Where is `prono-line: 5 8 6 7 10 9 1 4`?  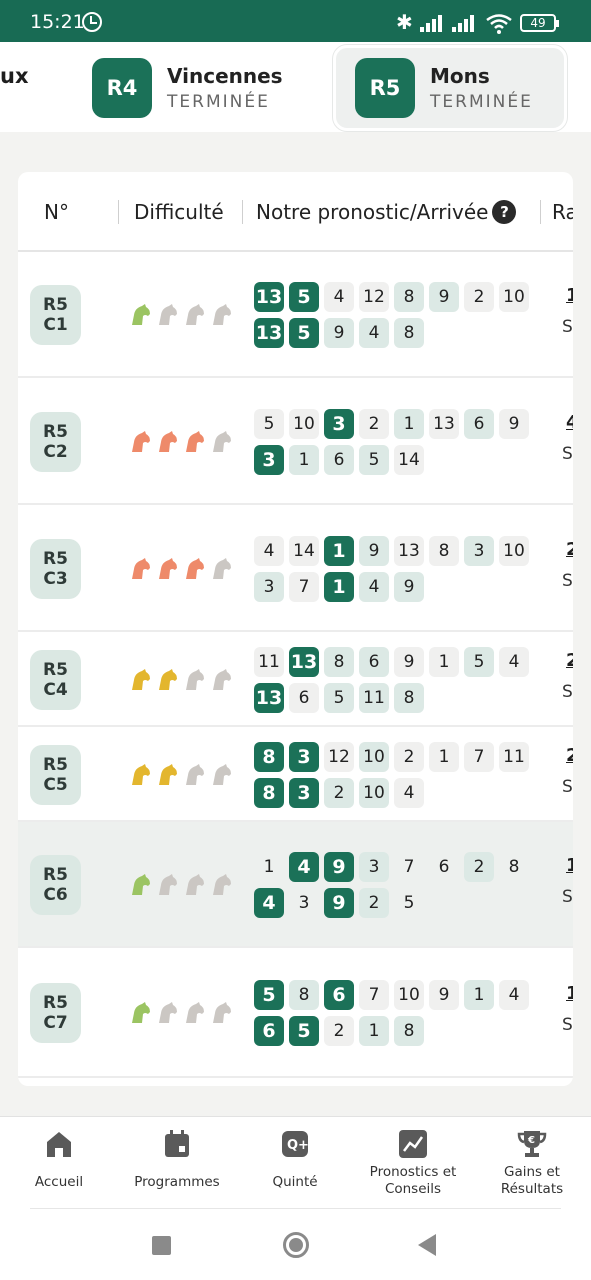 prono-line: 5 8 6 7 10 9 1 4 is located at coordinates (391, 995).